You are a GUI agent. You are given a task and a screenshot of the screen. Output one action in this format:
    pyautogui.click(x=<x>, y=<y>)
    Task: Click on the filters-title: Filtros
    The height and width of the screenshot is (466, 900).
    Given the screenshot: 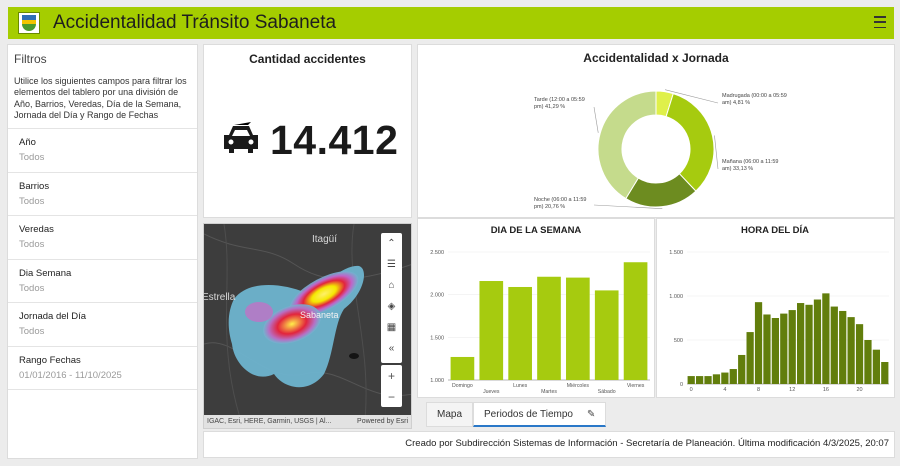 What is the action you would take?
    pyautogui.click(x=30, y=59)
    